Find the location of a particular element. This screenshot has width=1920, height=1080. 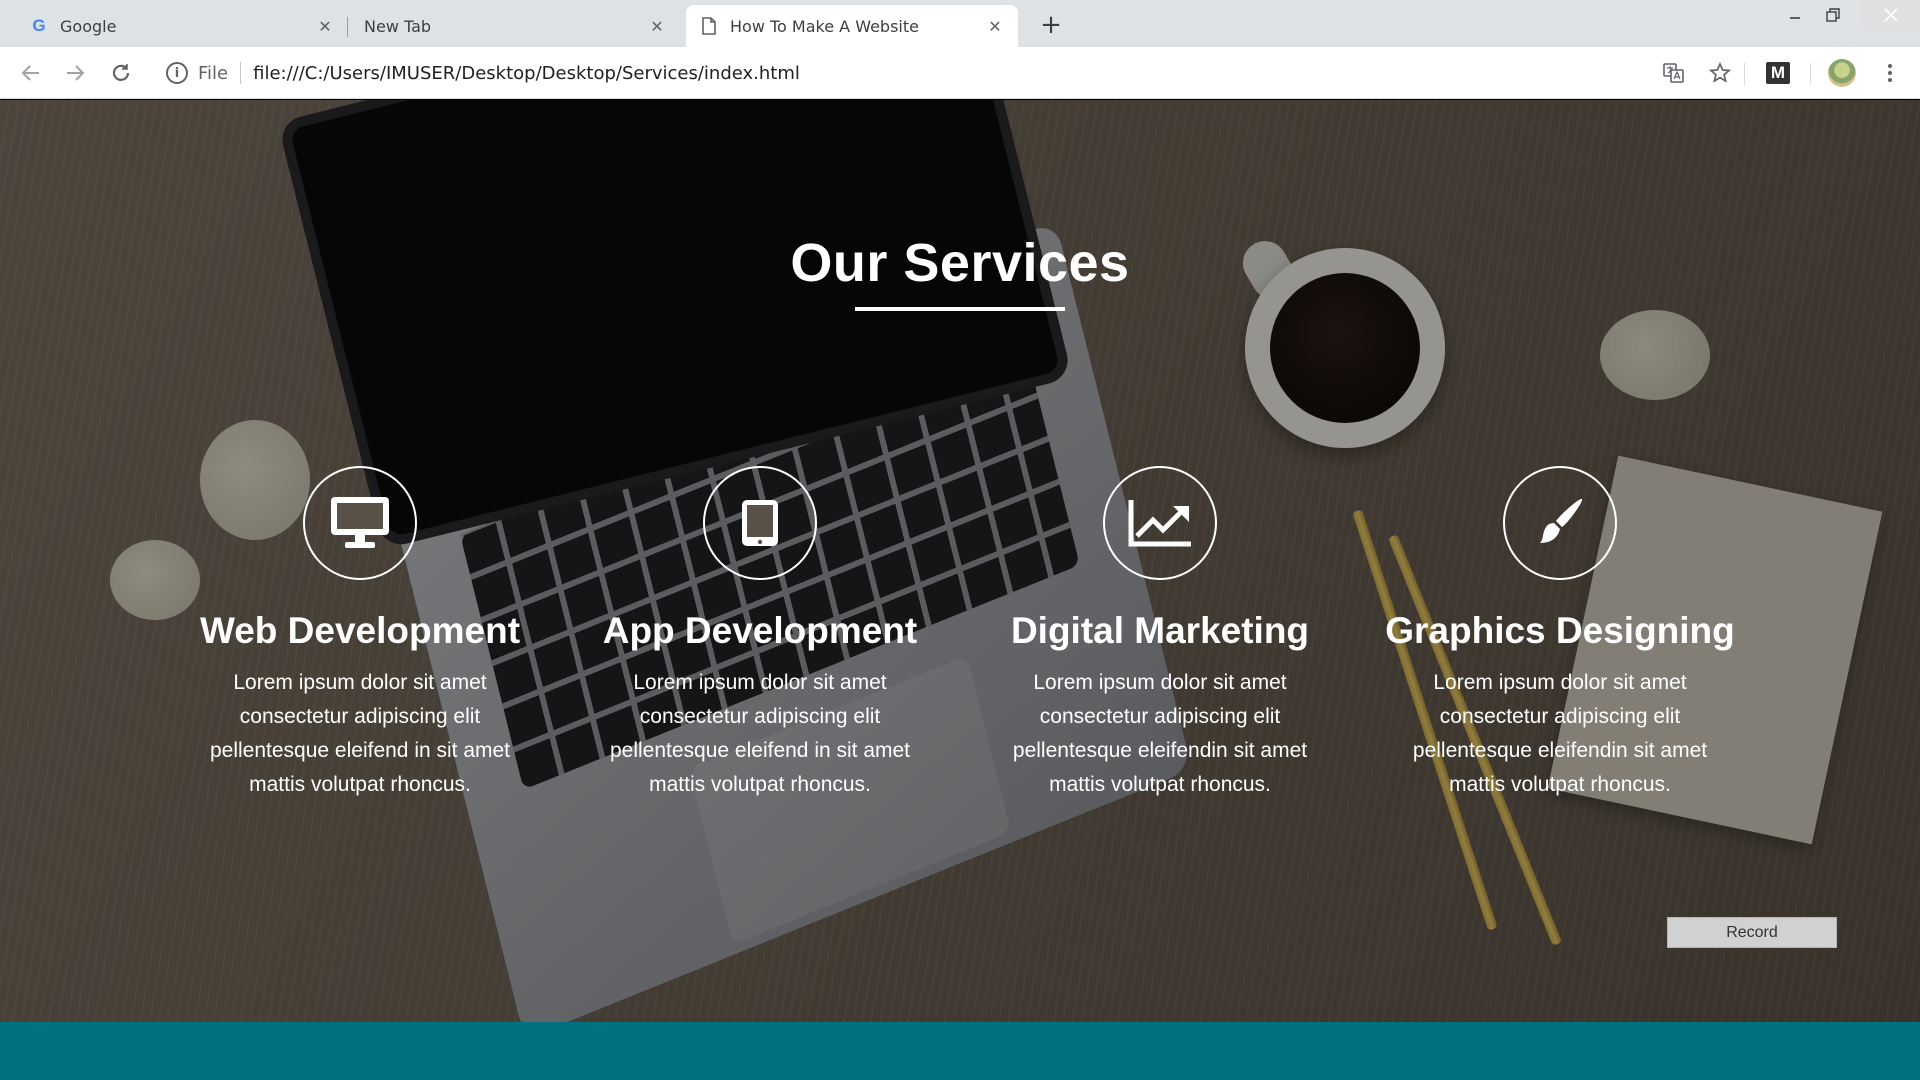

paint-brush-icon is located at coordinates (1560, 523).